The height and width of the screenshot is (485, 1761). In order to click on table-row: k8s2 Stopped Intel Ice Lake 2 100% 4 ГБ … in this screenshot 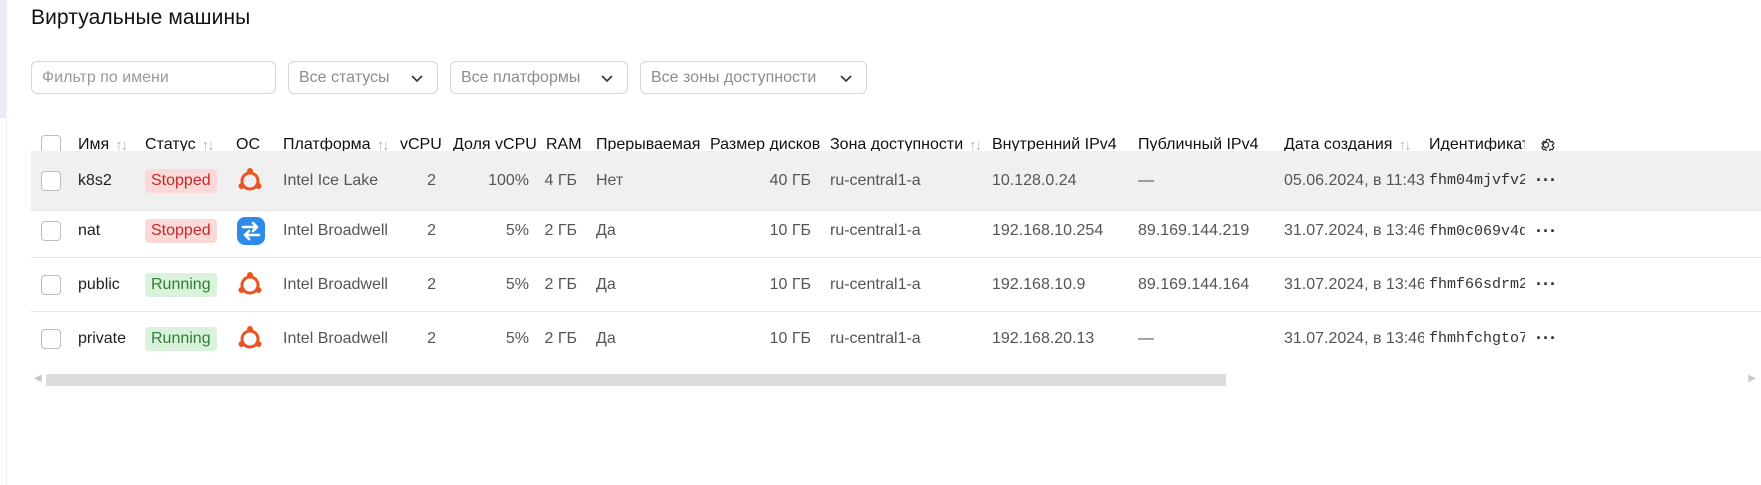, I will do `click(896, 181)`.